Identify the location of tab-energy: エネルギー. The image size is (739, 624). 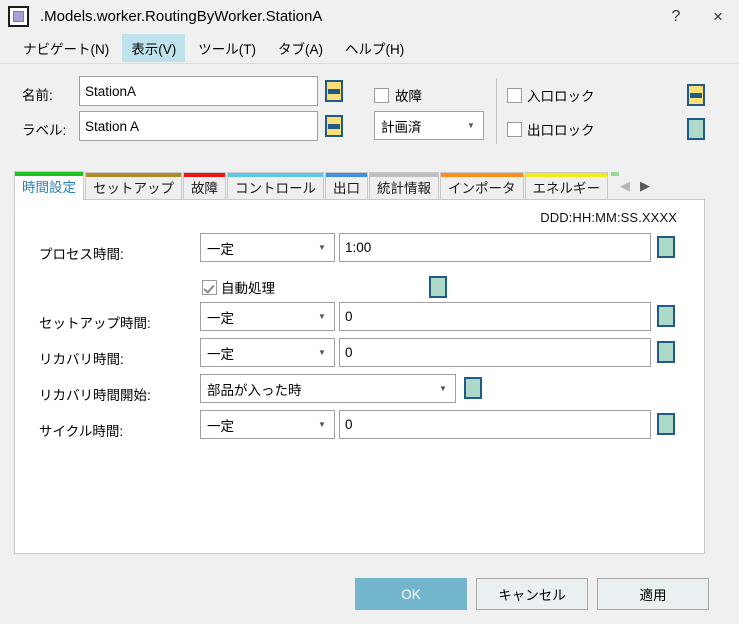
(566, 186).